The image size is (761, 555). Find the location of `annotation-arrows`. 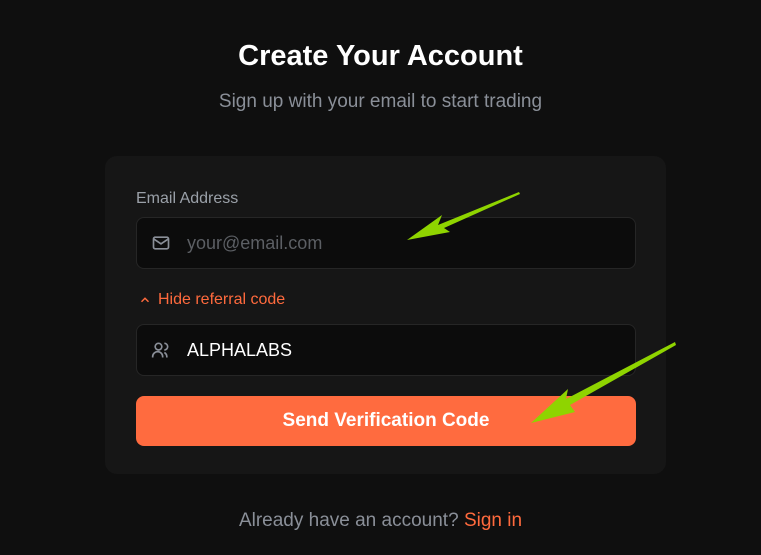

annotation-arrows is located at coordinates (541, 307).